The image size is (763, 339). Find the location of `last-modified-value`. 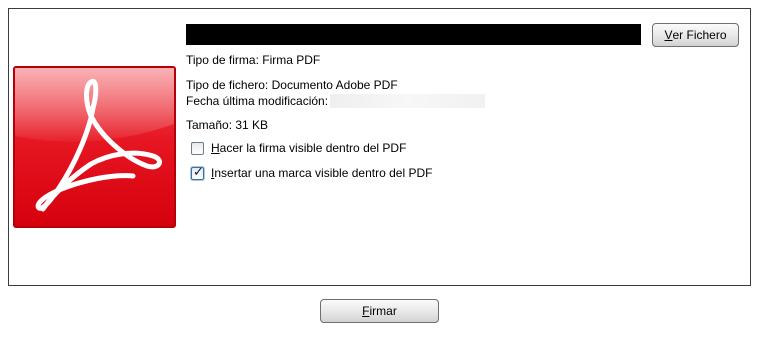

last-modified-value is located at coordinates (408, 101).